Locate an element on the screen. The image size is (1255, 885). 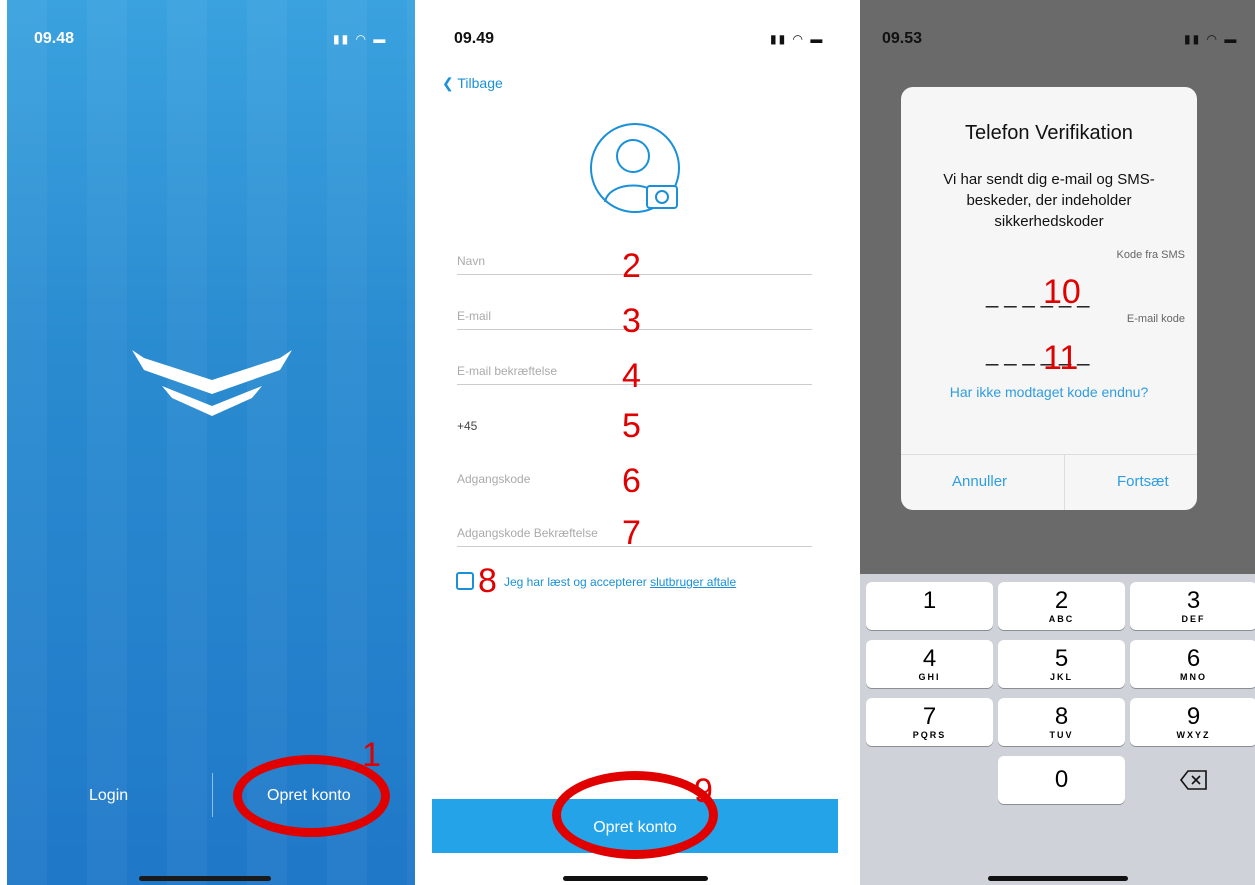
name-placeholder: Navn is located at coordinates (471, 261).